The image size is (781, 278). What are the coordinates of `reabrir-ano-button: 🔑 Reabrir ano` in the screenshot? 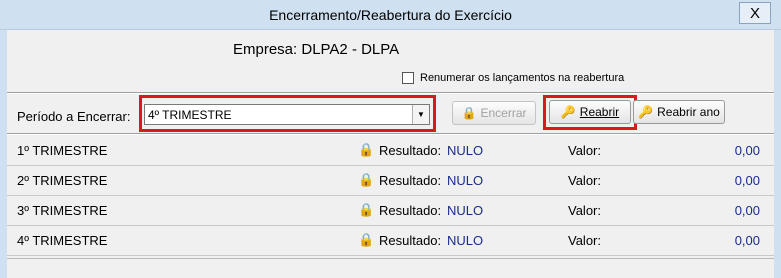 It's located at (679, 112).